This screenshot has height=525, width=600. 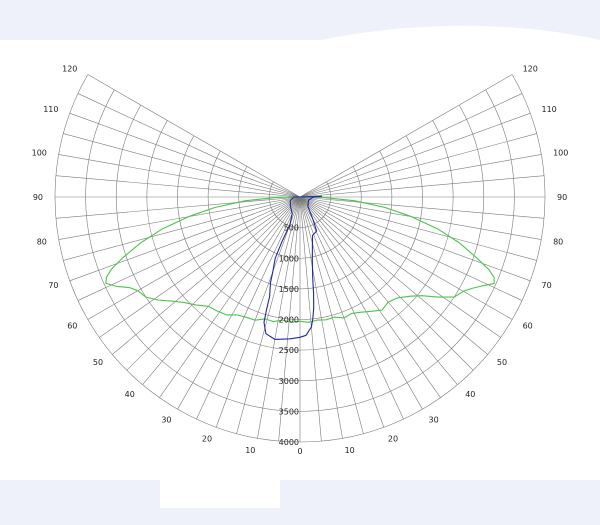 What do you see at coordinates (291, 228) in the screenshot?
I see `radial-label-500: 500` at bounding box center [291, 228].